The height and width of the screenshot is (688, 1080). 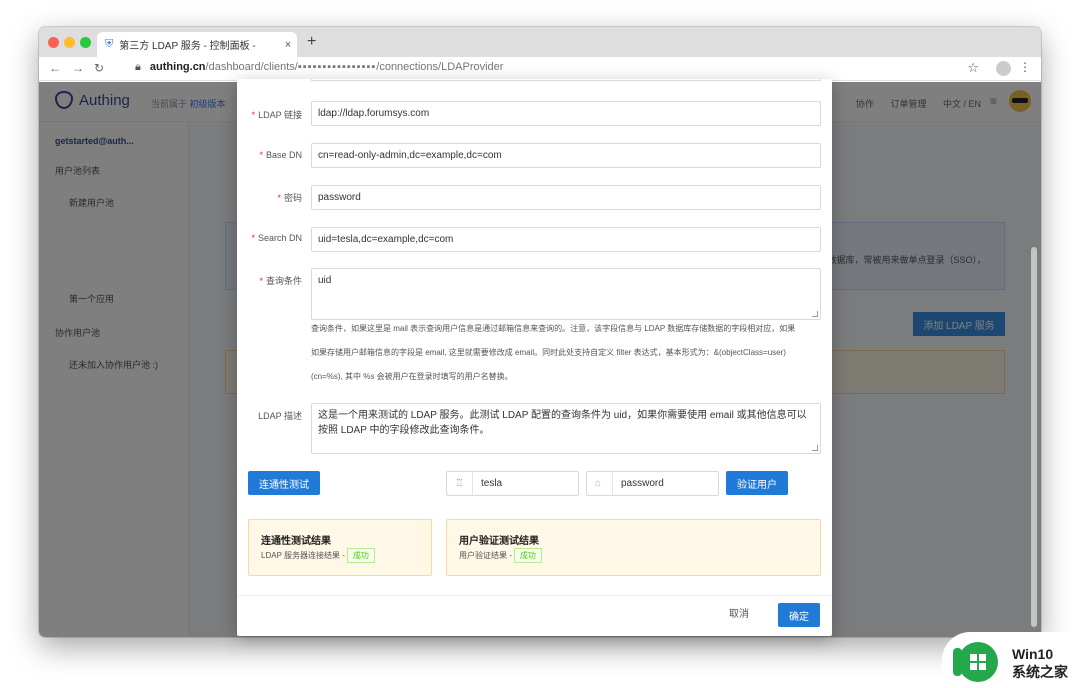 What do you see at coordinates (642, 483) in the screenshot?
I see `test-password-value: password` at bounding box center [642, 483].